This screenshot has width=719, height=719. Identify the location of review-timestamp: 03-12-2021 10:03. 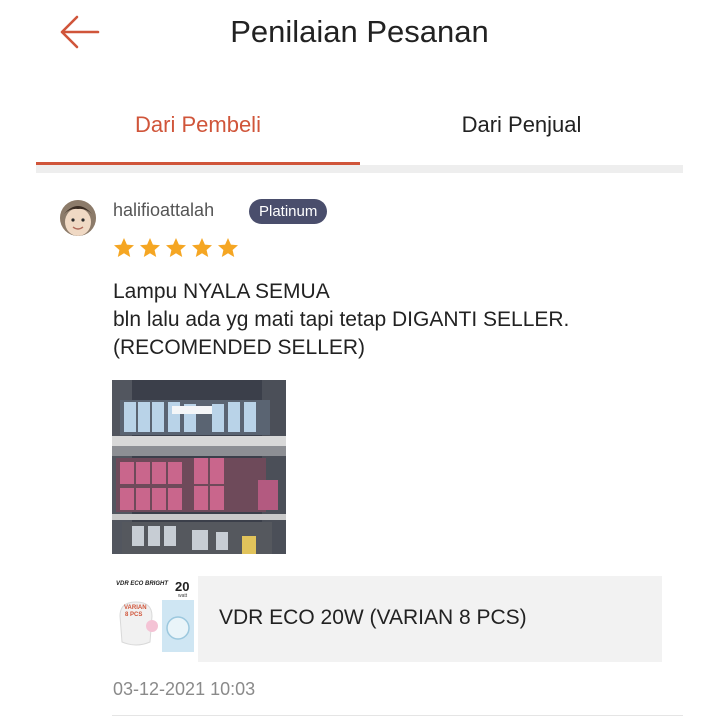
(184, 689).